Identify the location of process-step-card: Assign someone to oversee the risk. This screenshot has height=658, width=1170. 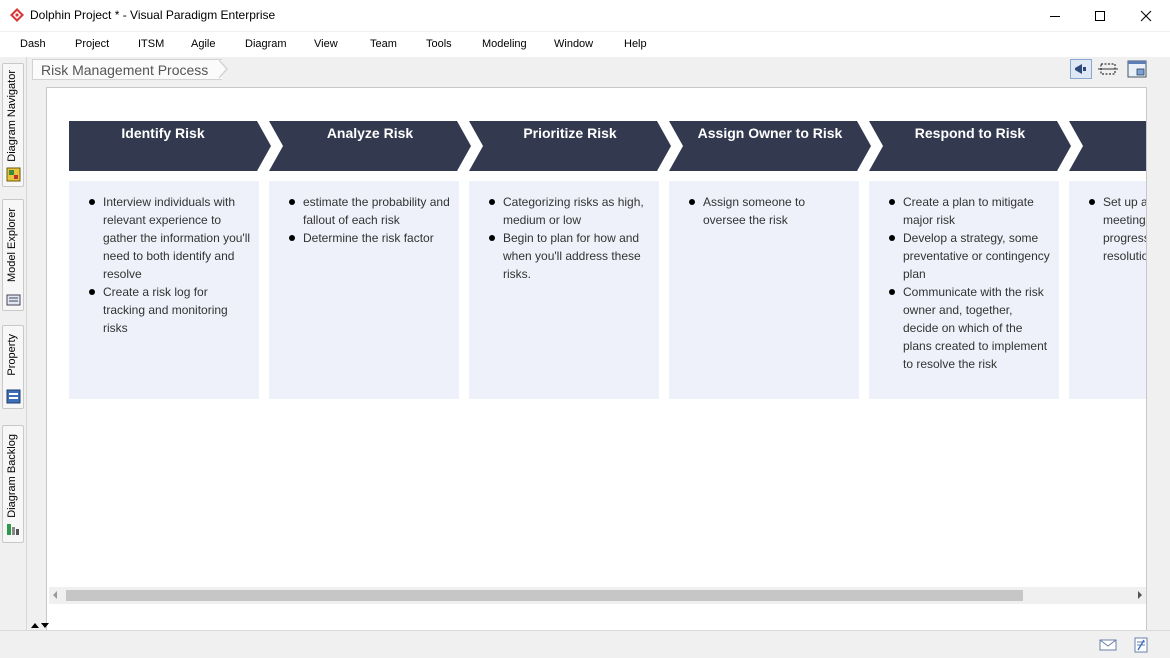
(764, 290).